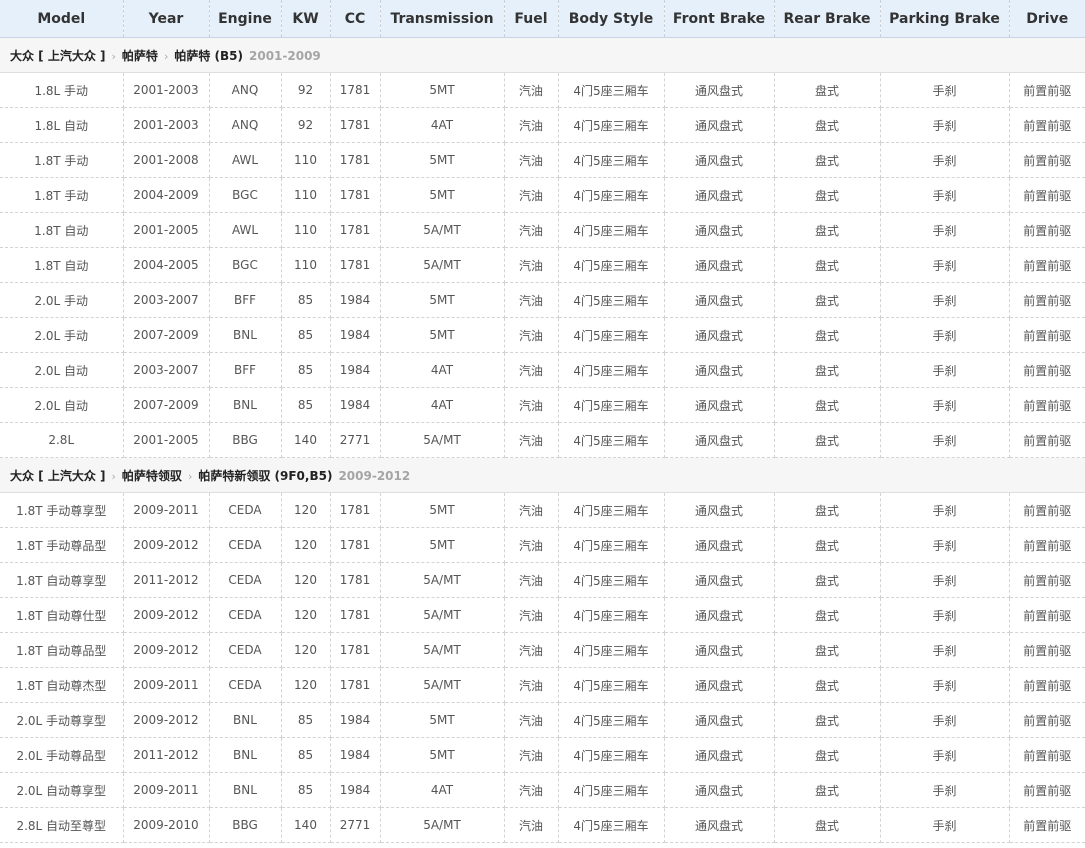  I want to click on cell-model: 1.8L 自动, so click(62, 125).